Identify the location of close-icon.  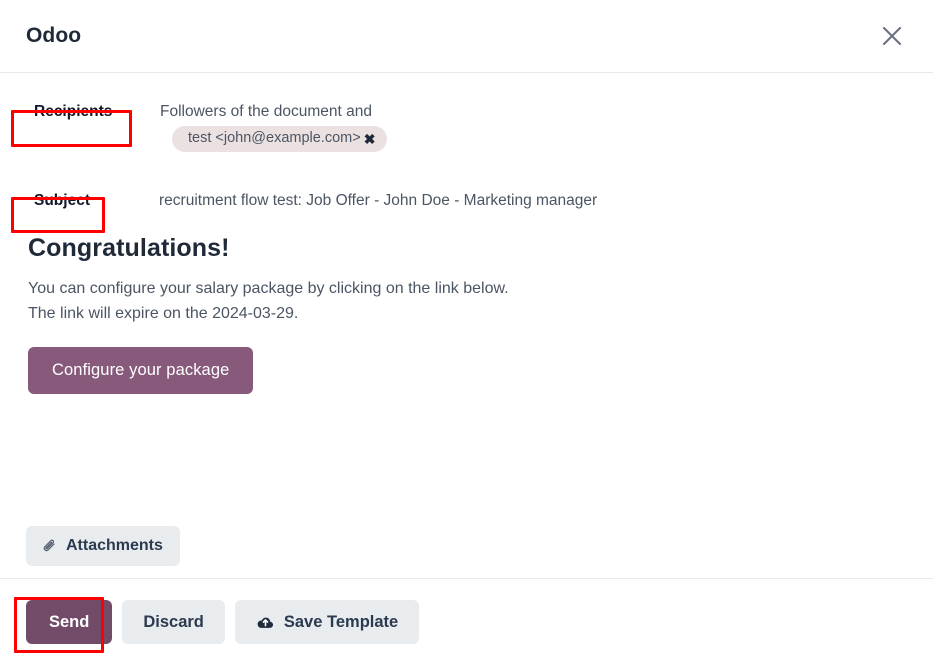
(892, 36).